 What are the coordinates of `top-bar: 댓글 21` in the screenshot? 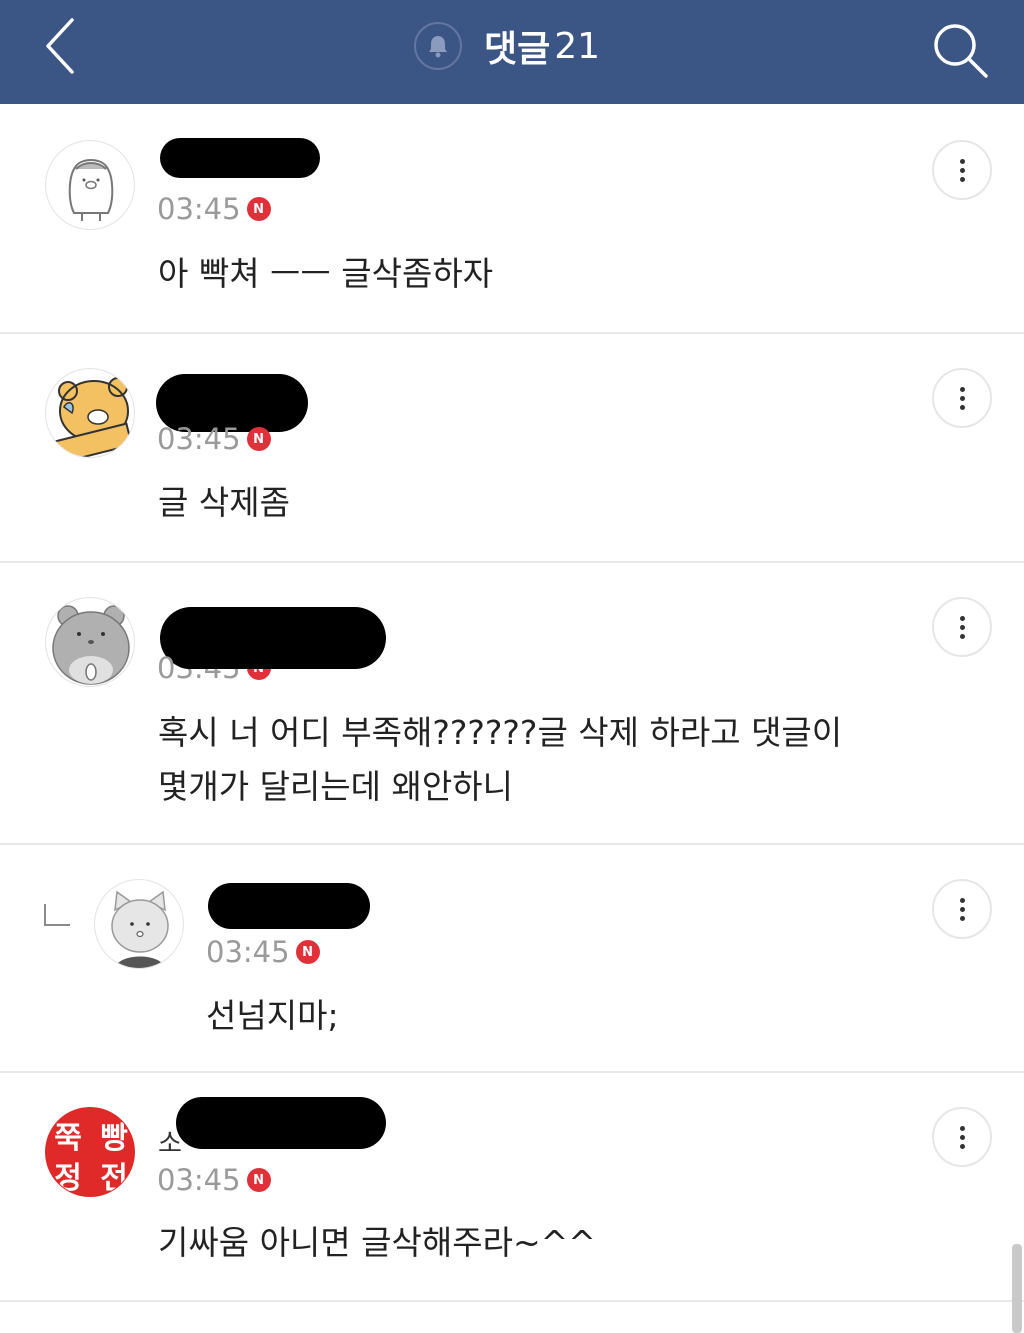 It's located at (512, 52).